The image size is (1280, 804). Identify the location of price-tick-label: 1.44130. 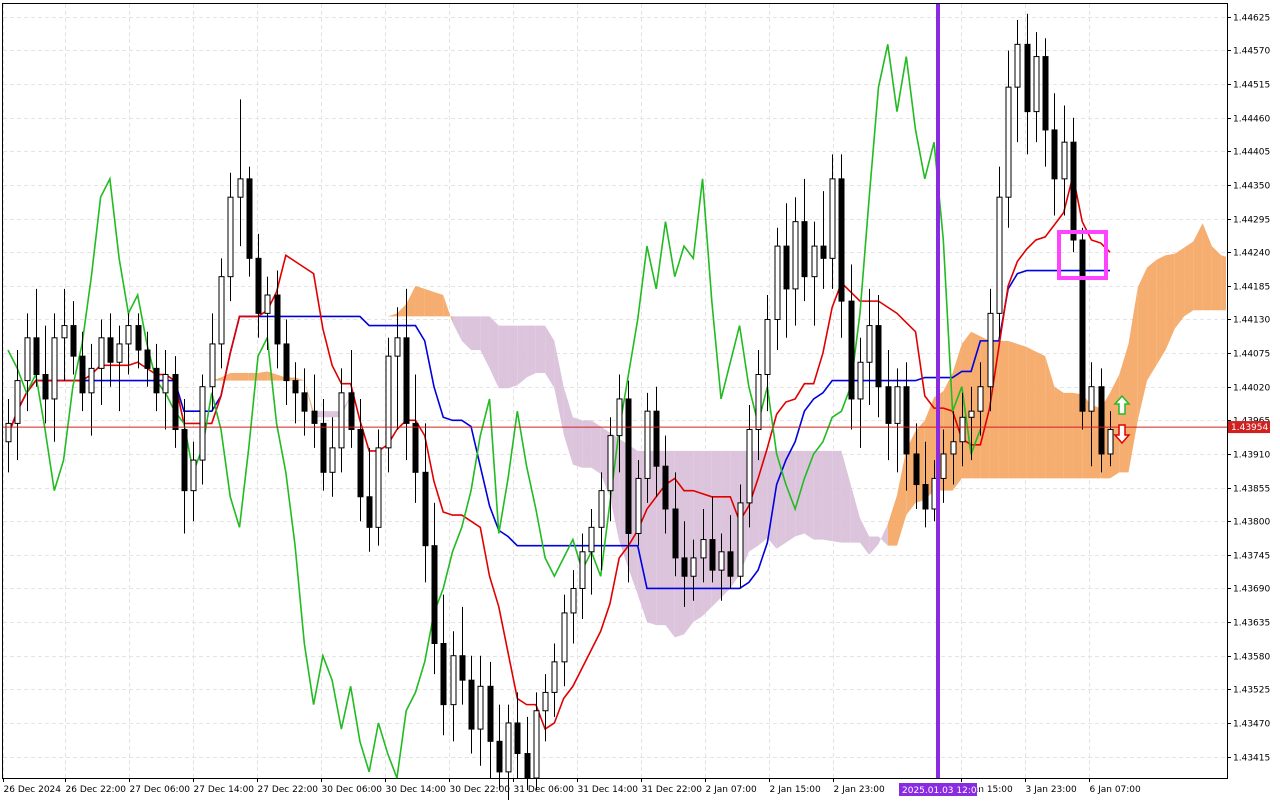
(1251, 321).